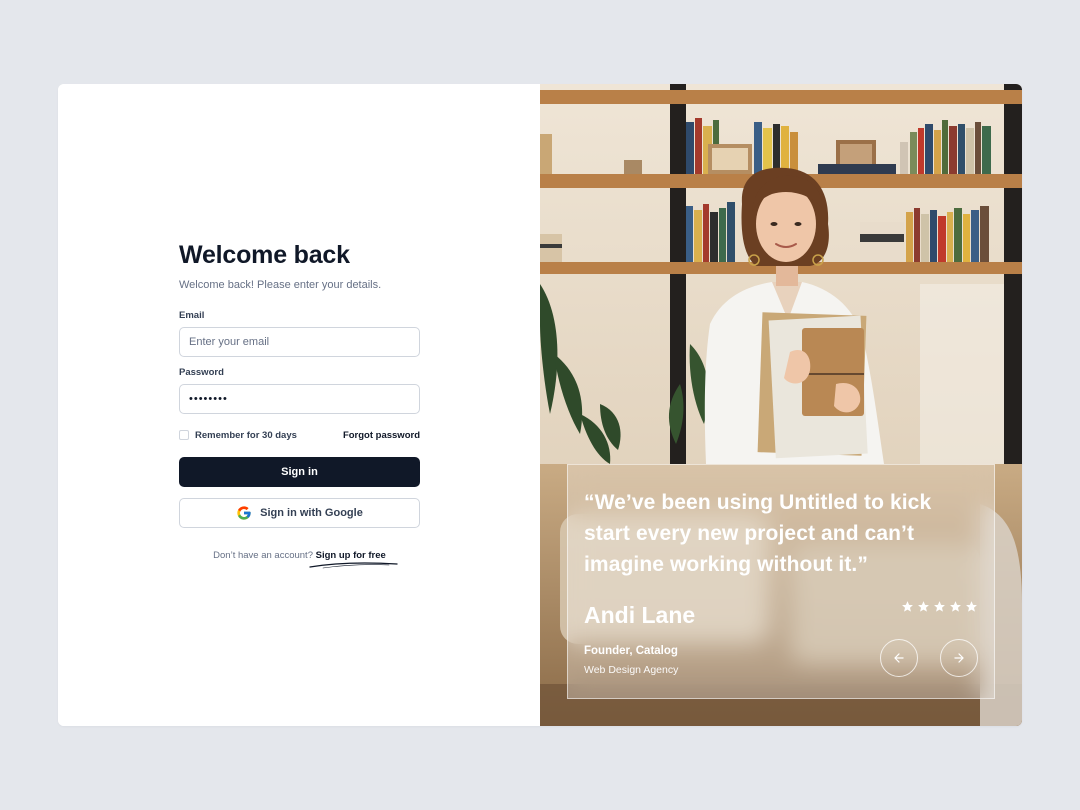  What do you see at coordinates (929, 658) in the screenshot?
I see `testimonial-nav` at bounding box center [929, 658].